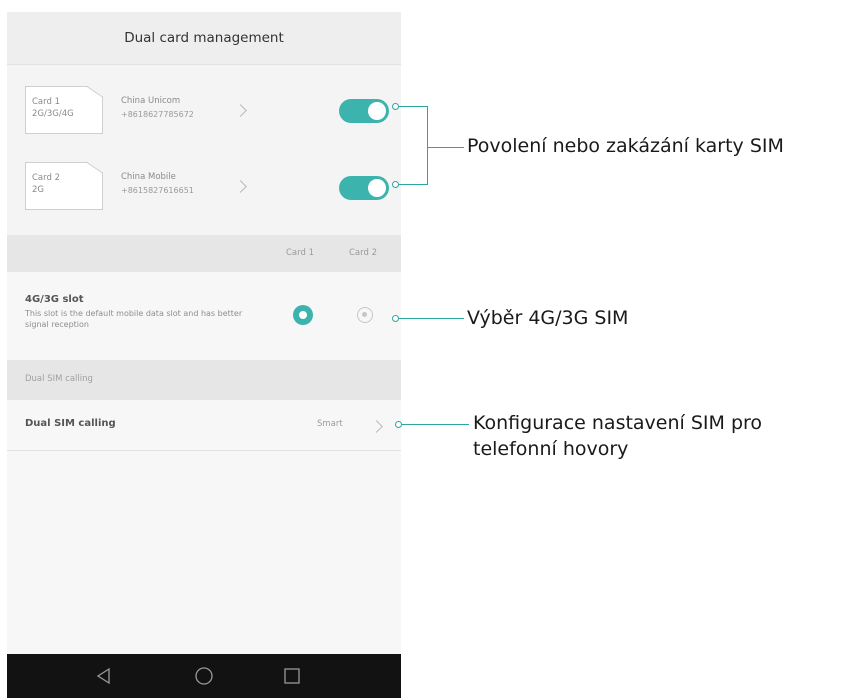 The image size is (842, 698). I want to click on navigation-bar, so click(204, 676).